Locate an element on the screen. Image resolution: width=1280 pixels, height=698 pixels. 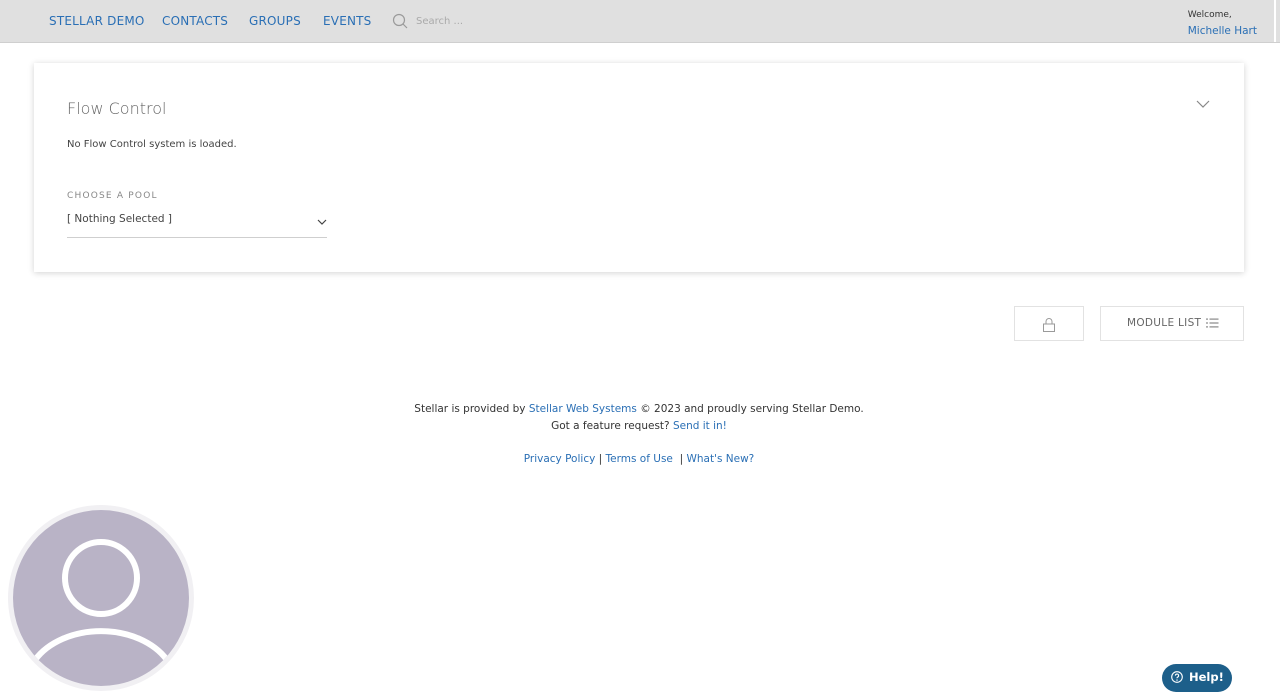
avatar-image is located at coordinates (101, 598).